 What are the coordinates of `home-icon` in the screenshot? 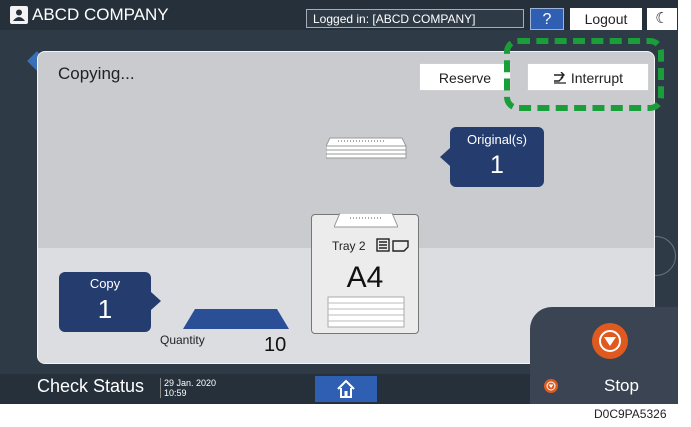 It's located at (346, 388).